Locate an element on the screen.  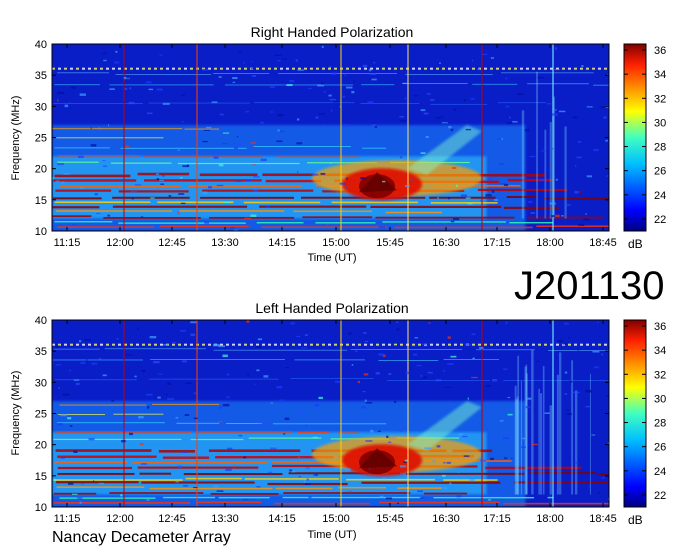
x-tick-label: 18:00 is located at coordinates (550, 519).